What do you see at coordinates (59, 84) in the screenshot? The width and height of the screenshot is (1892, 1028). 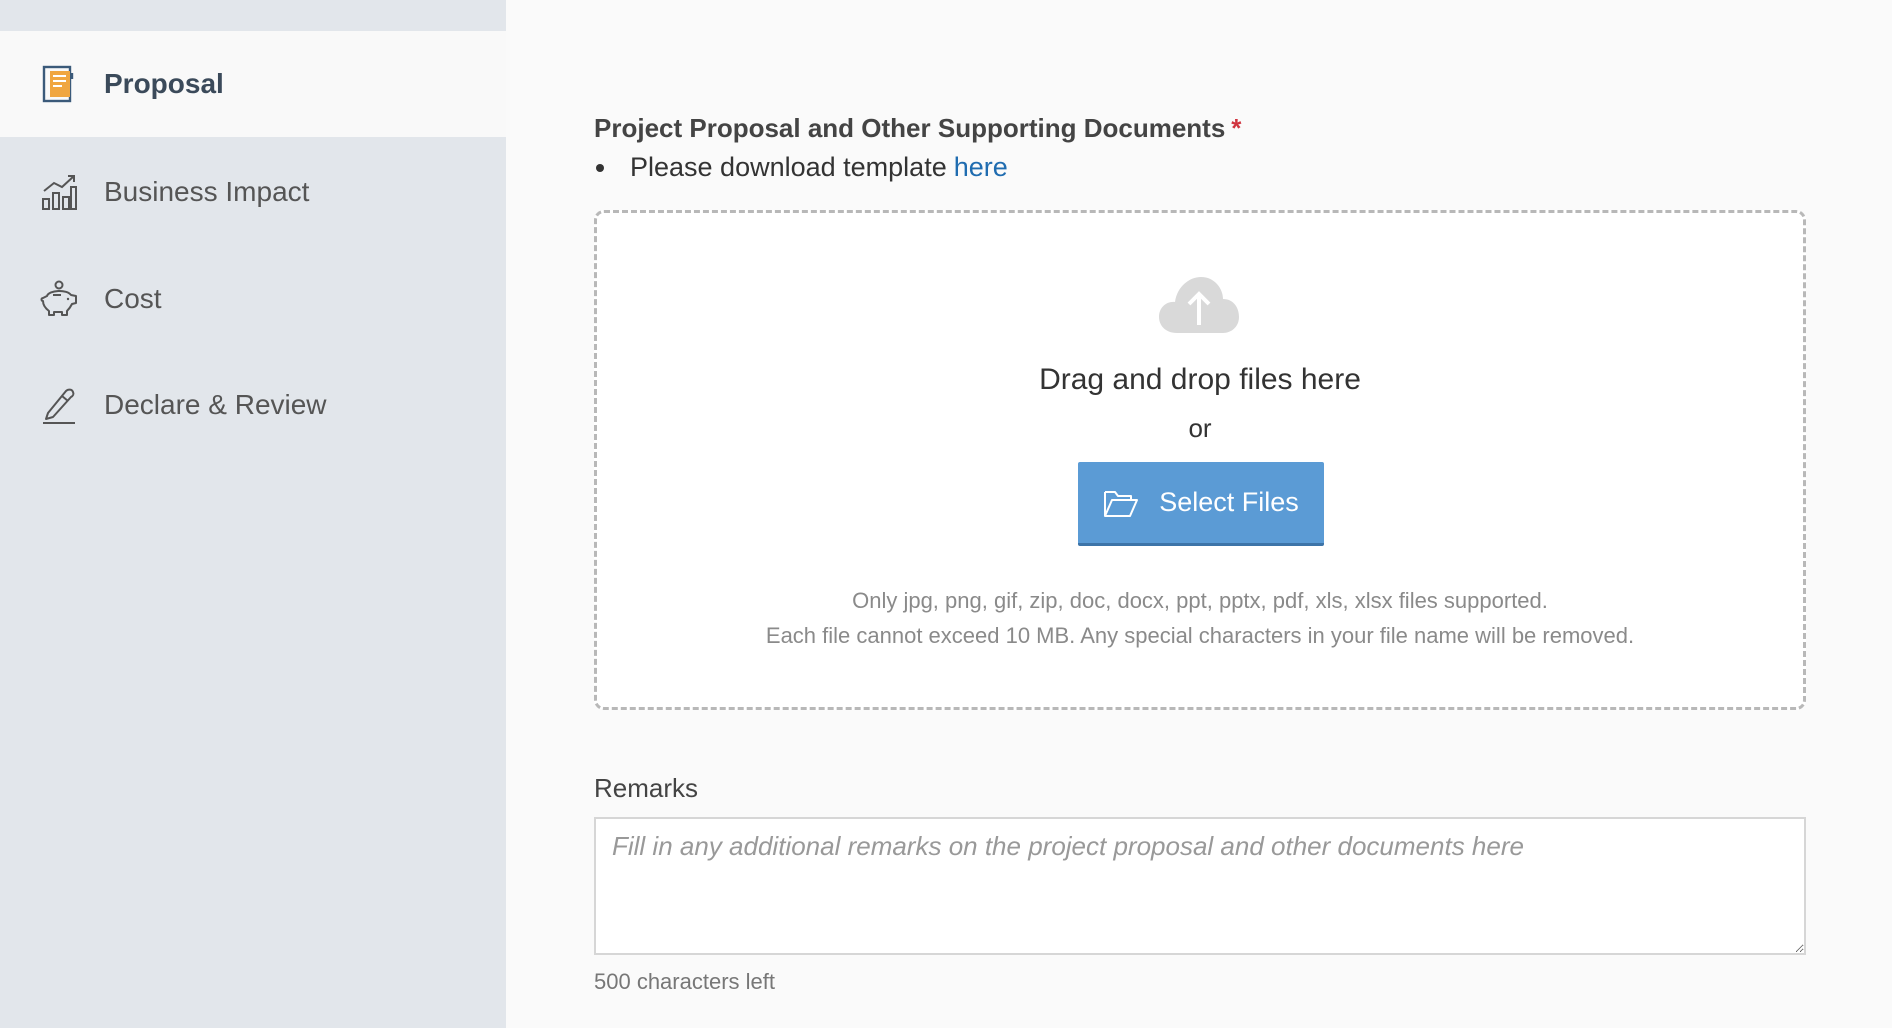 I see `document-icon` at bounding box center [59, 84].